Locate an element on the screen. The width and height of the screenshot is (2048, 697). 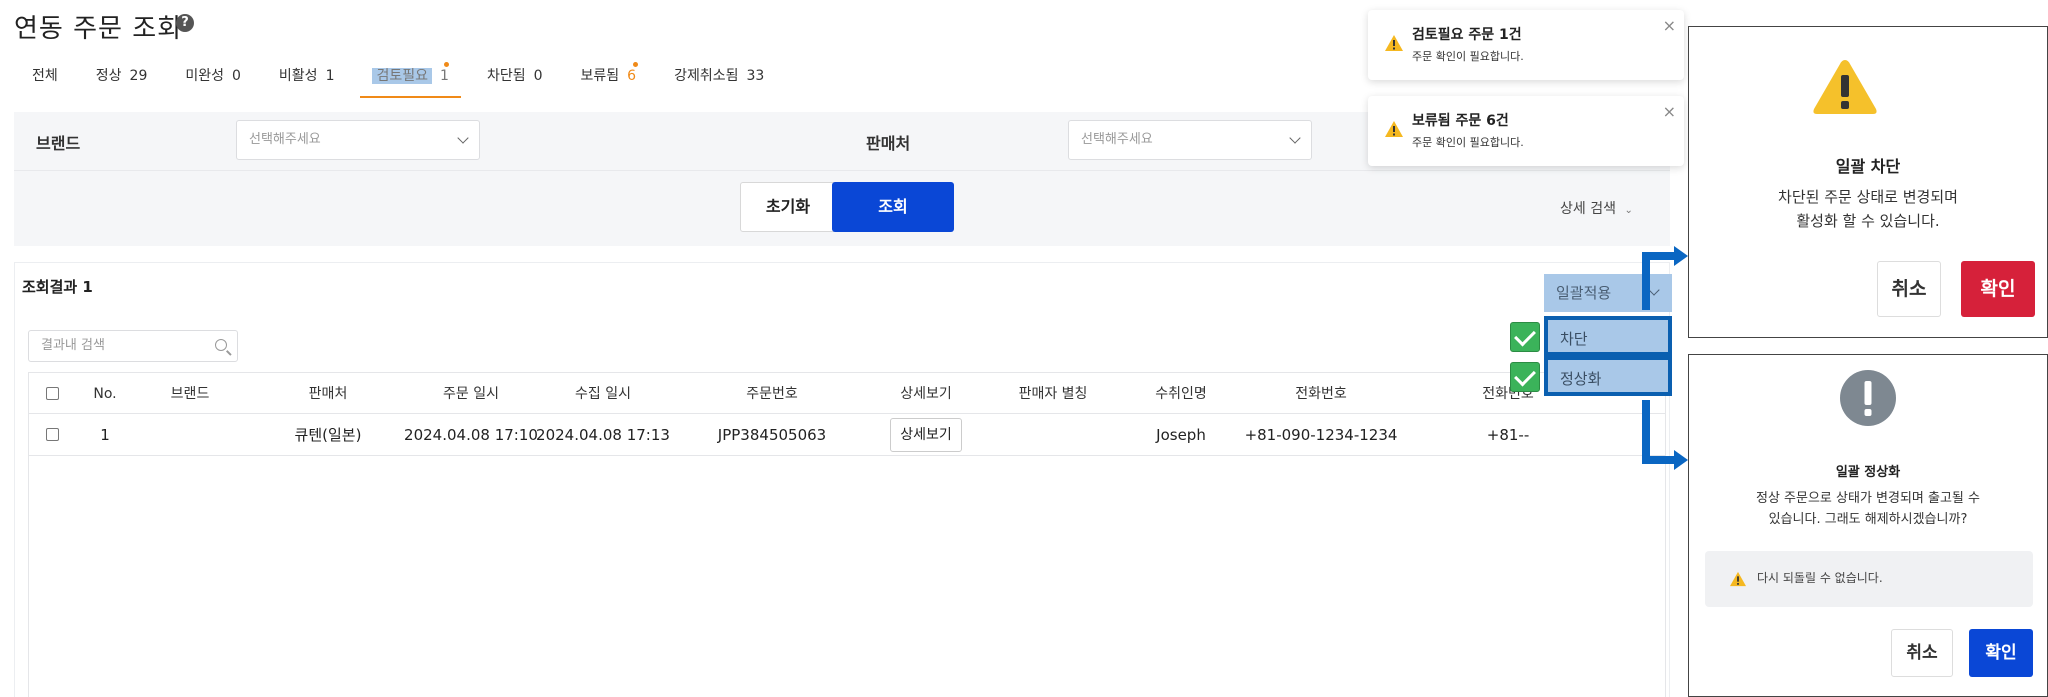
select-all-checkbox is located at coordinates (52, 393).